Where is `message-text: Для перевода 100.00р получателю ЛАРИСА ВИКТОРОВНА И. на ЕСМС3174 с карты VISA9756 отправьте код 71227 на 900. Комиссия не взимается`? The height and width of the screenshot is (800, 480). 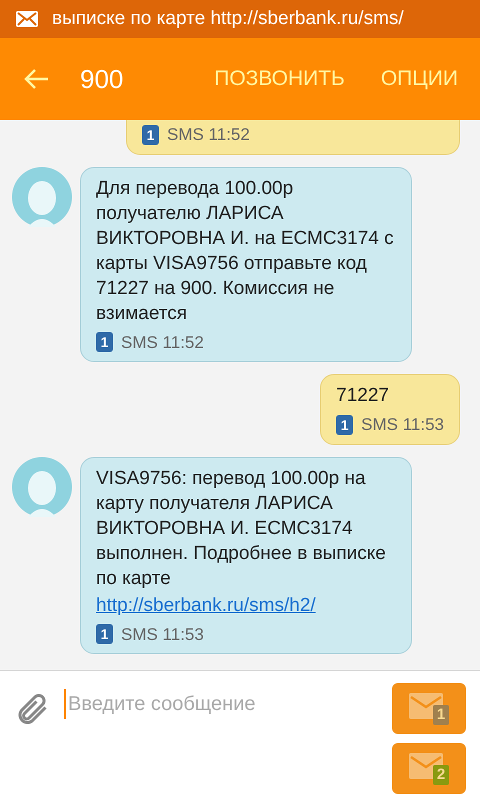 message-text: Для перевода 100.00р получателю ЛАРИСА ВИКТОРОВНА И. на ЕСМС3174 с карты VISA9756 отправьте код 71227 на 900. Комиссия не взимается is located at coordinates (245, 251).